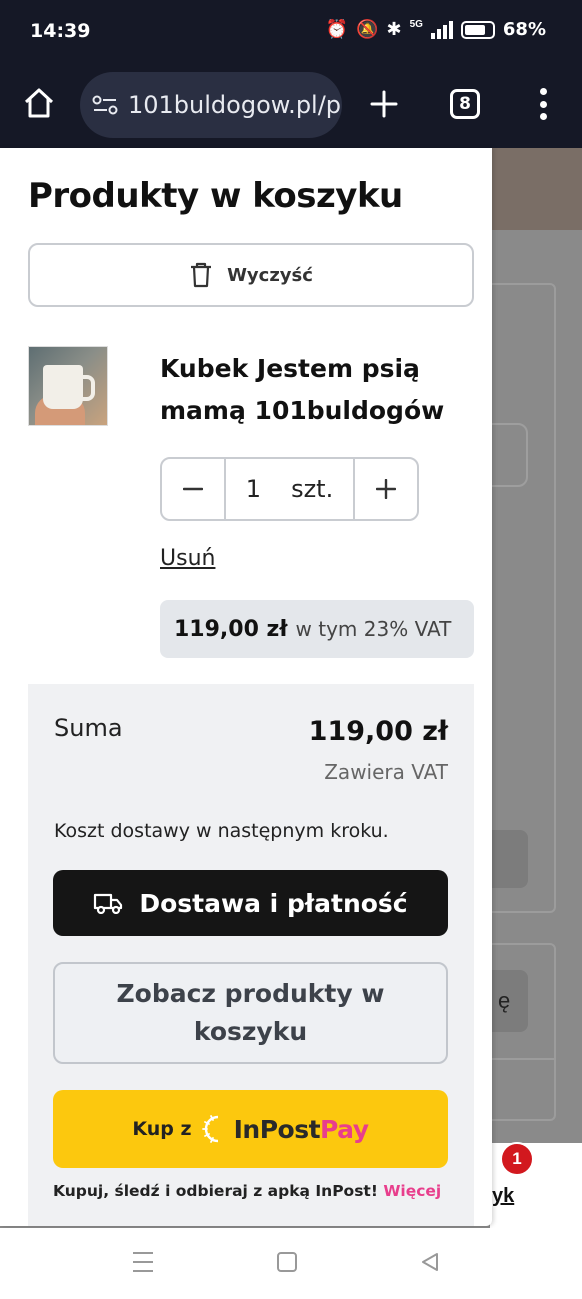 The width and height of the screenshot is (582, 1299). What do you see at coordinates (253, 489) in the screenshot?
I see `quantity-value: 1` at bounding box center [253, 489].